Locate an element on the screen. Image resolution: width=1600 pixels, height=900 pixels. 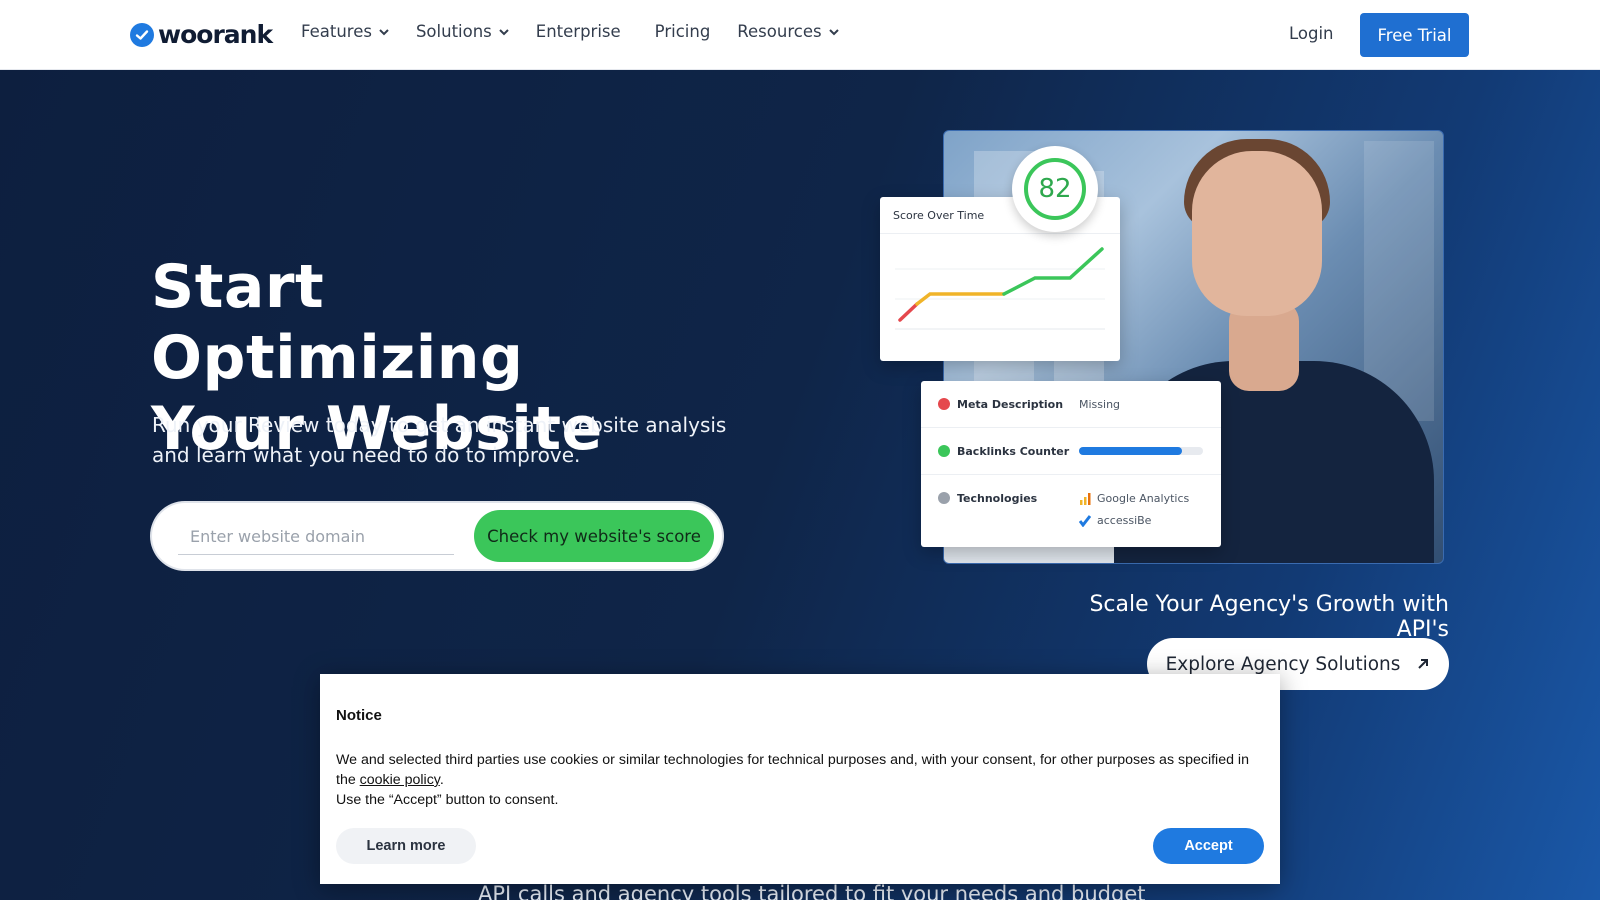
score-value: 82 is located at coordinates (1055, 189).